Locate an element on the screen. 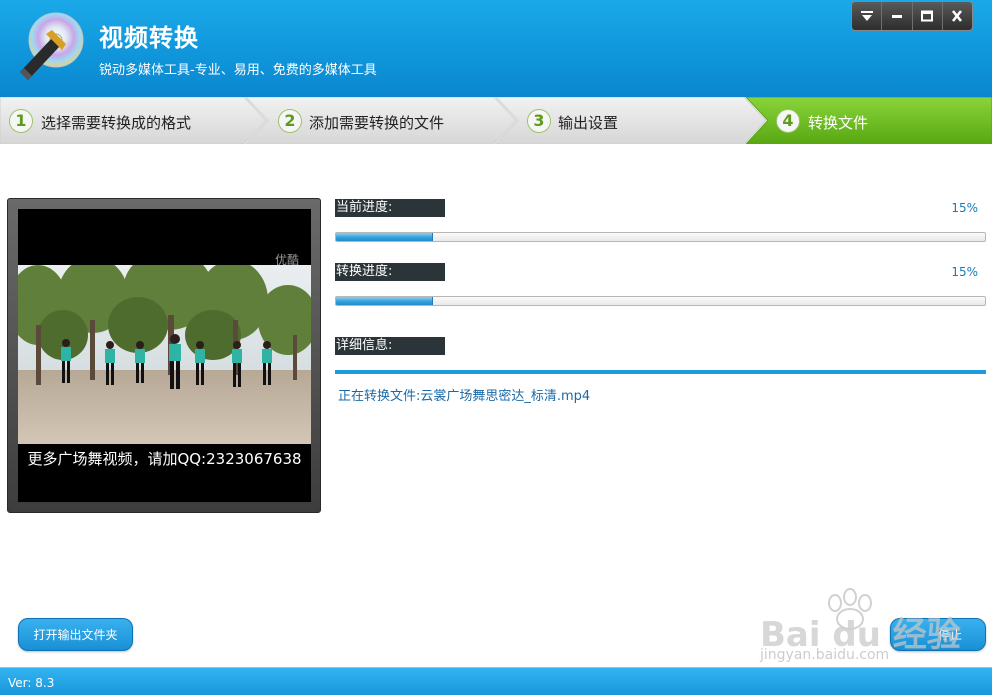 Image resolution: width=992 pixels, height=695 pixels. detail-info-text: 正在转换文件:云裳广场舞思密达_标清.mp4 is located at coordinates (464, 396).